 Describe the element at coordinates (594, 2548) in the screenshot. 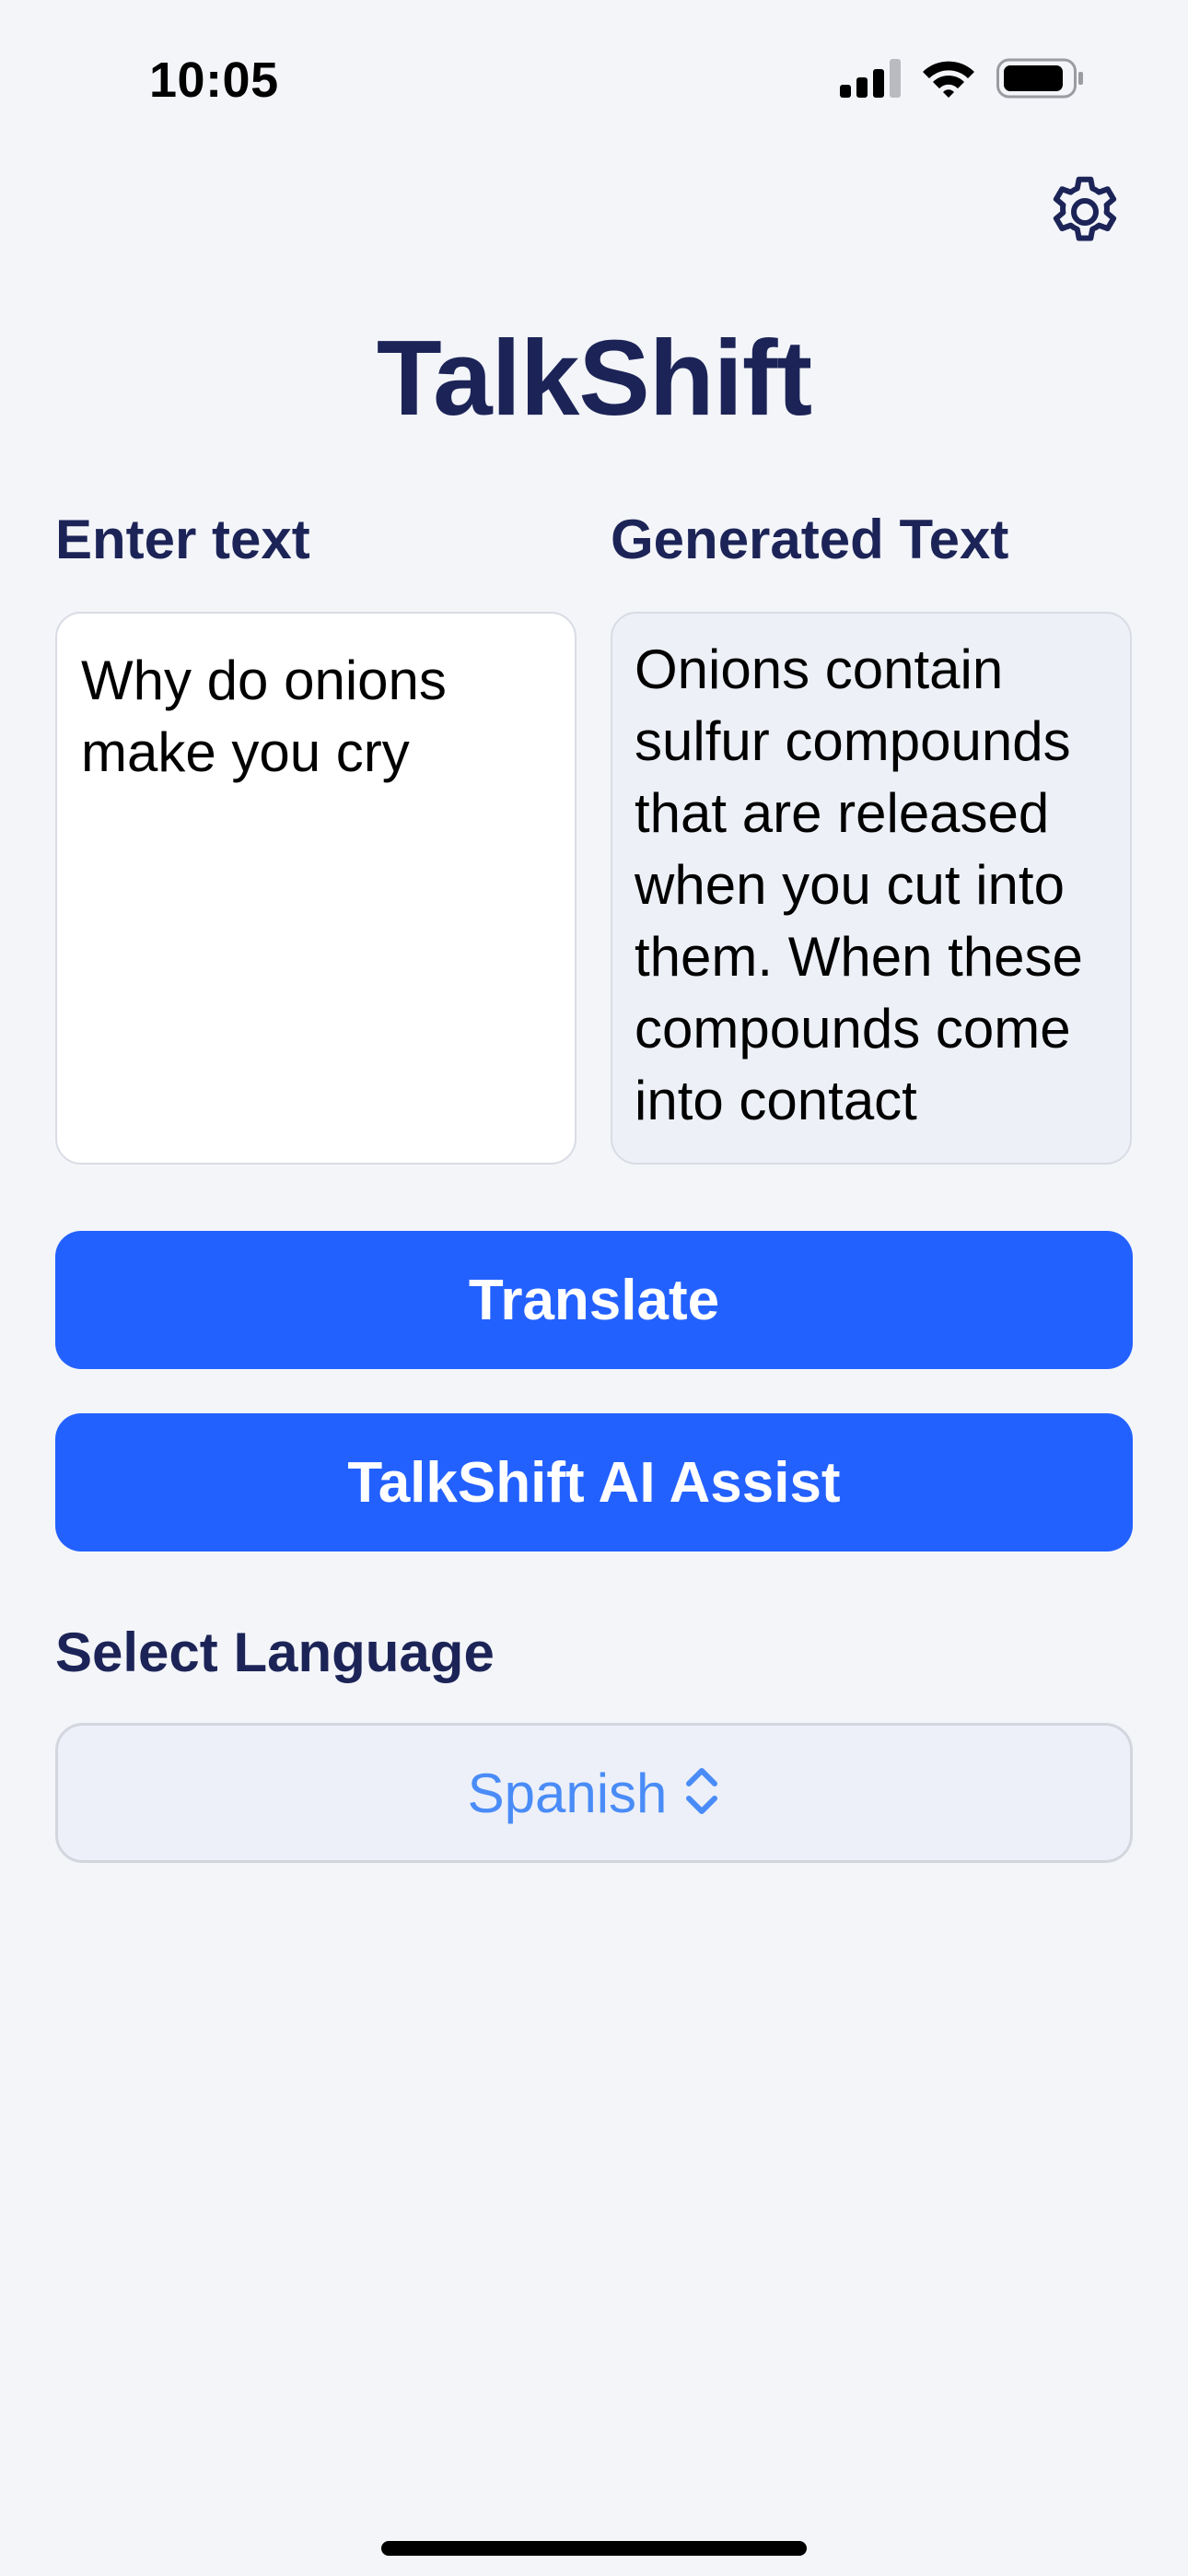

I see `home-indicator` at that location.